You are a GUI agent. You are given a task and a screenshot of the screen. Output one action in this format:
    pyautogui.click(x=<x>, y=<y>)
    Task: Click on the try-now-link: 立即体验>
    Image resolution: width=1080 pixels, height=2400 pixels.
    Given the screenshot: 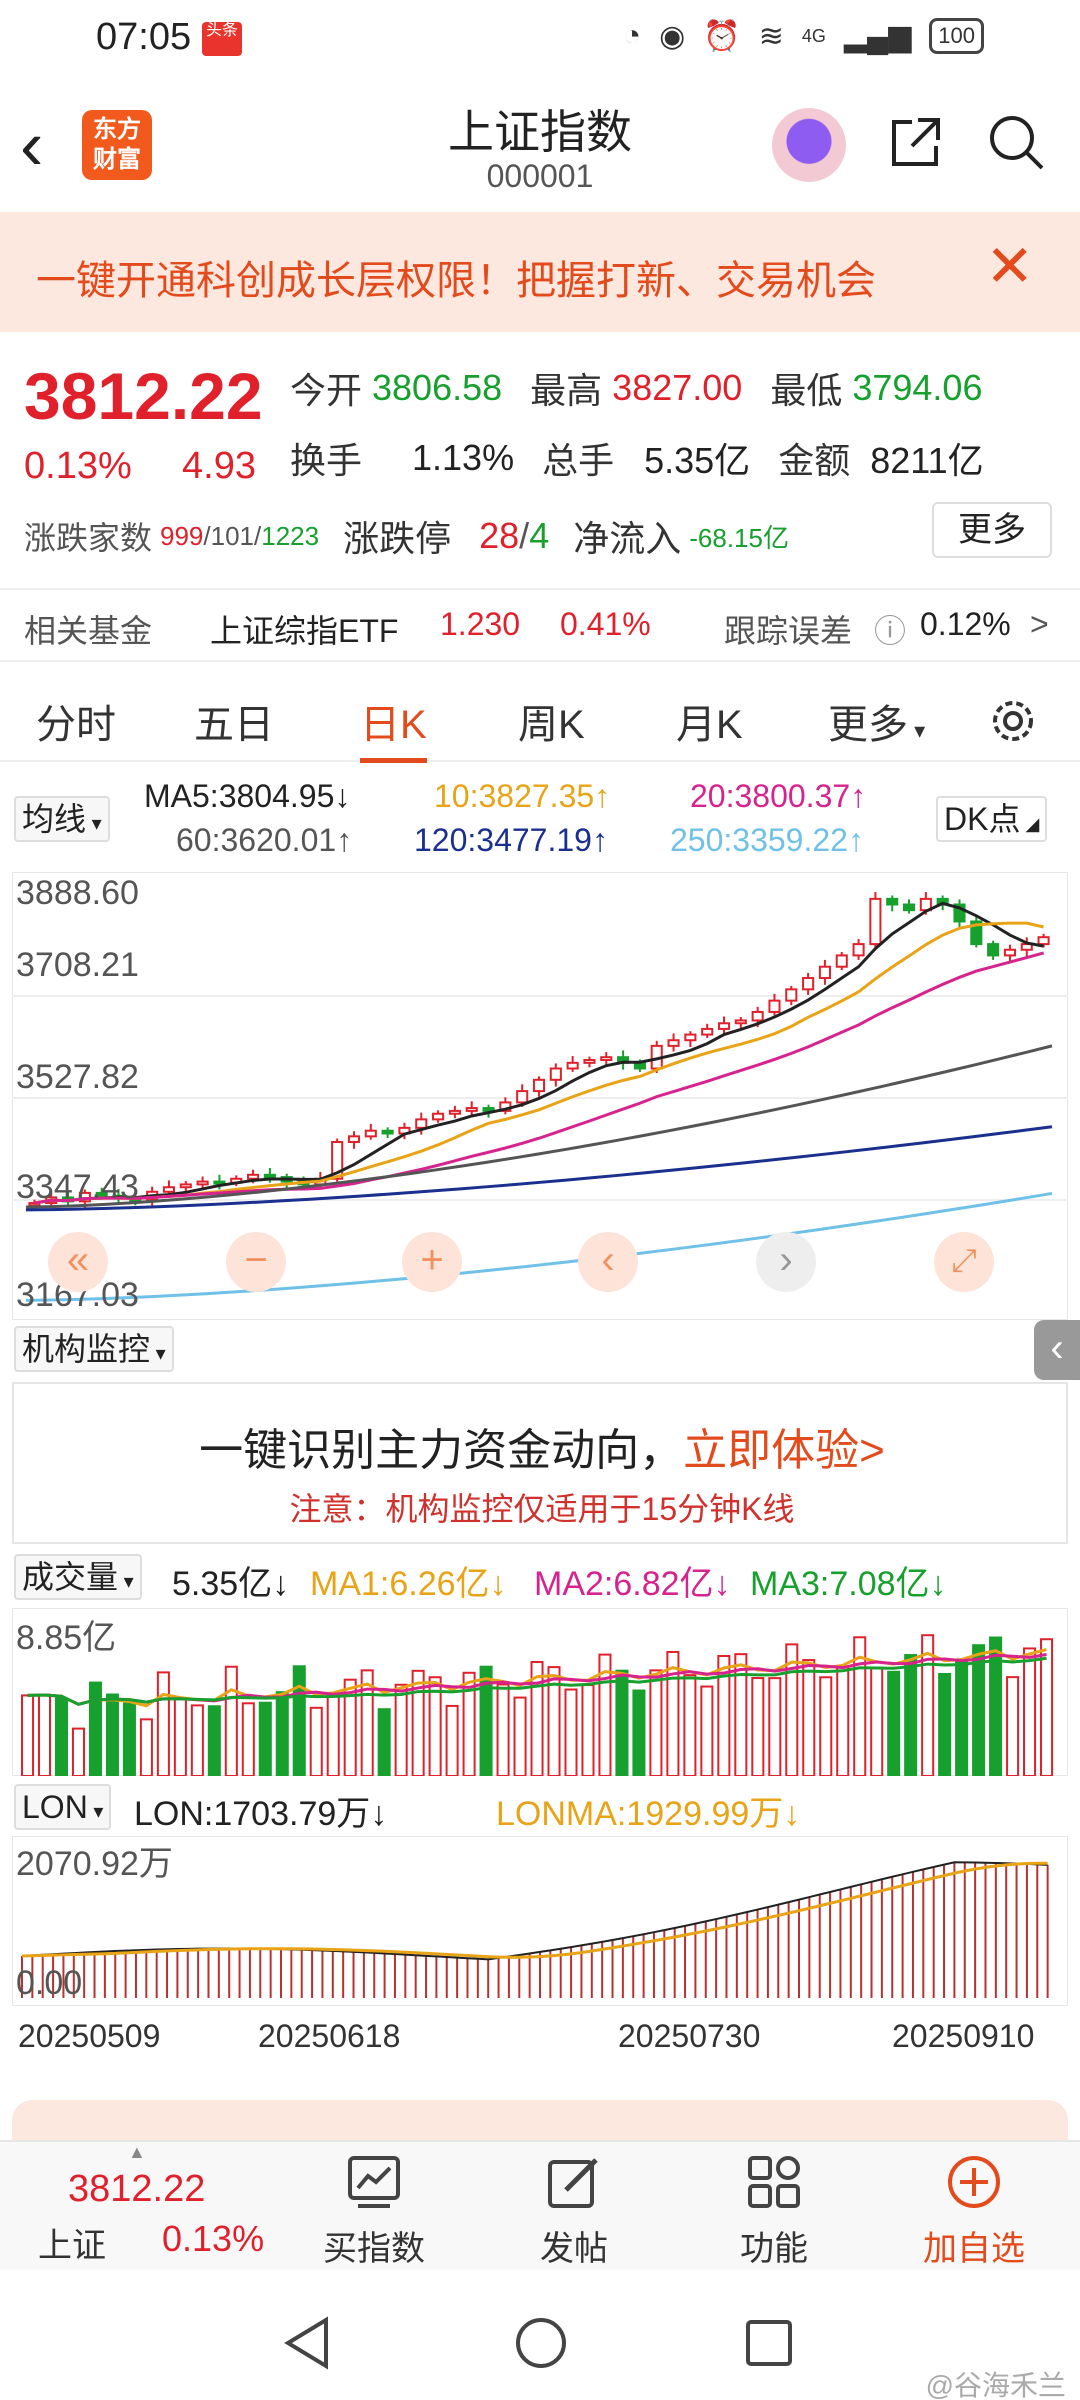 What is the action you would take?
    pyautogui.click(x=784, y=1450)
    